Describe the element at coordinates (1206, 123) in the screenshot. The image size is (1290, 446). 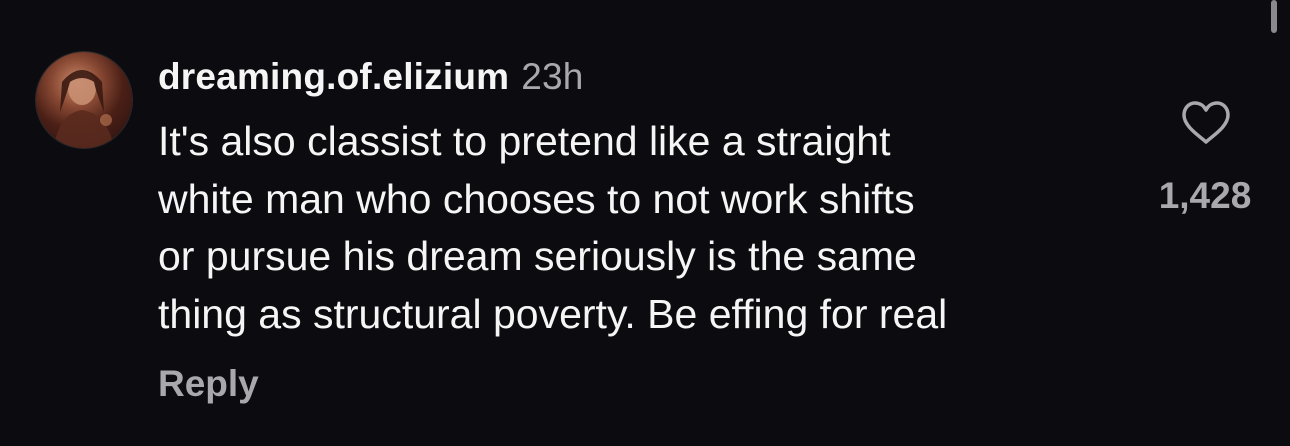
I see `heart-outline-icon` at that location.